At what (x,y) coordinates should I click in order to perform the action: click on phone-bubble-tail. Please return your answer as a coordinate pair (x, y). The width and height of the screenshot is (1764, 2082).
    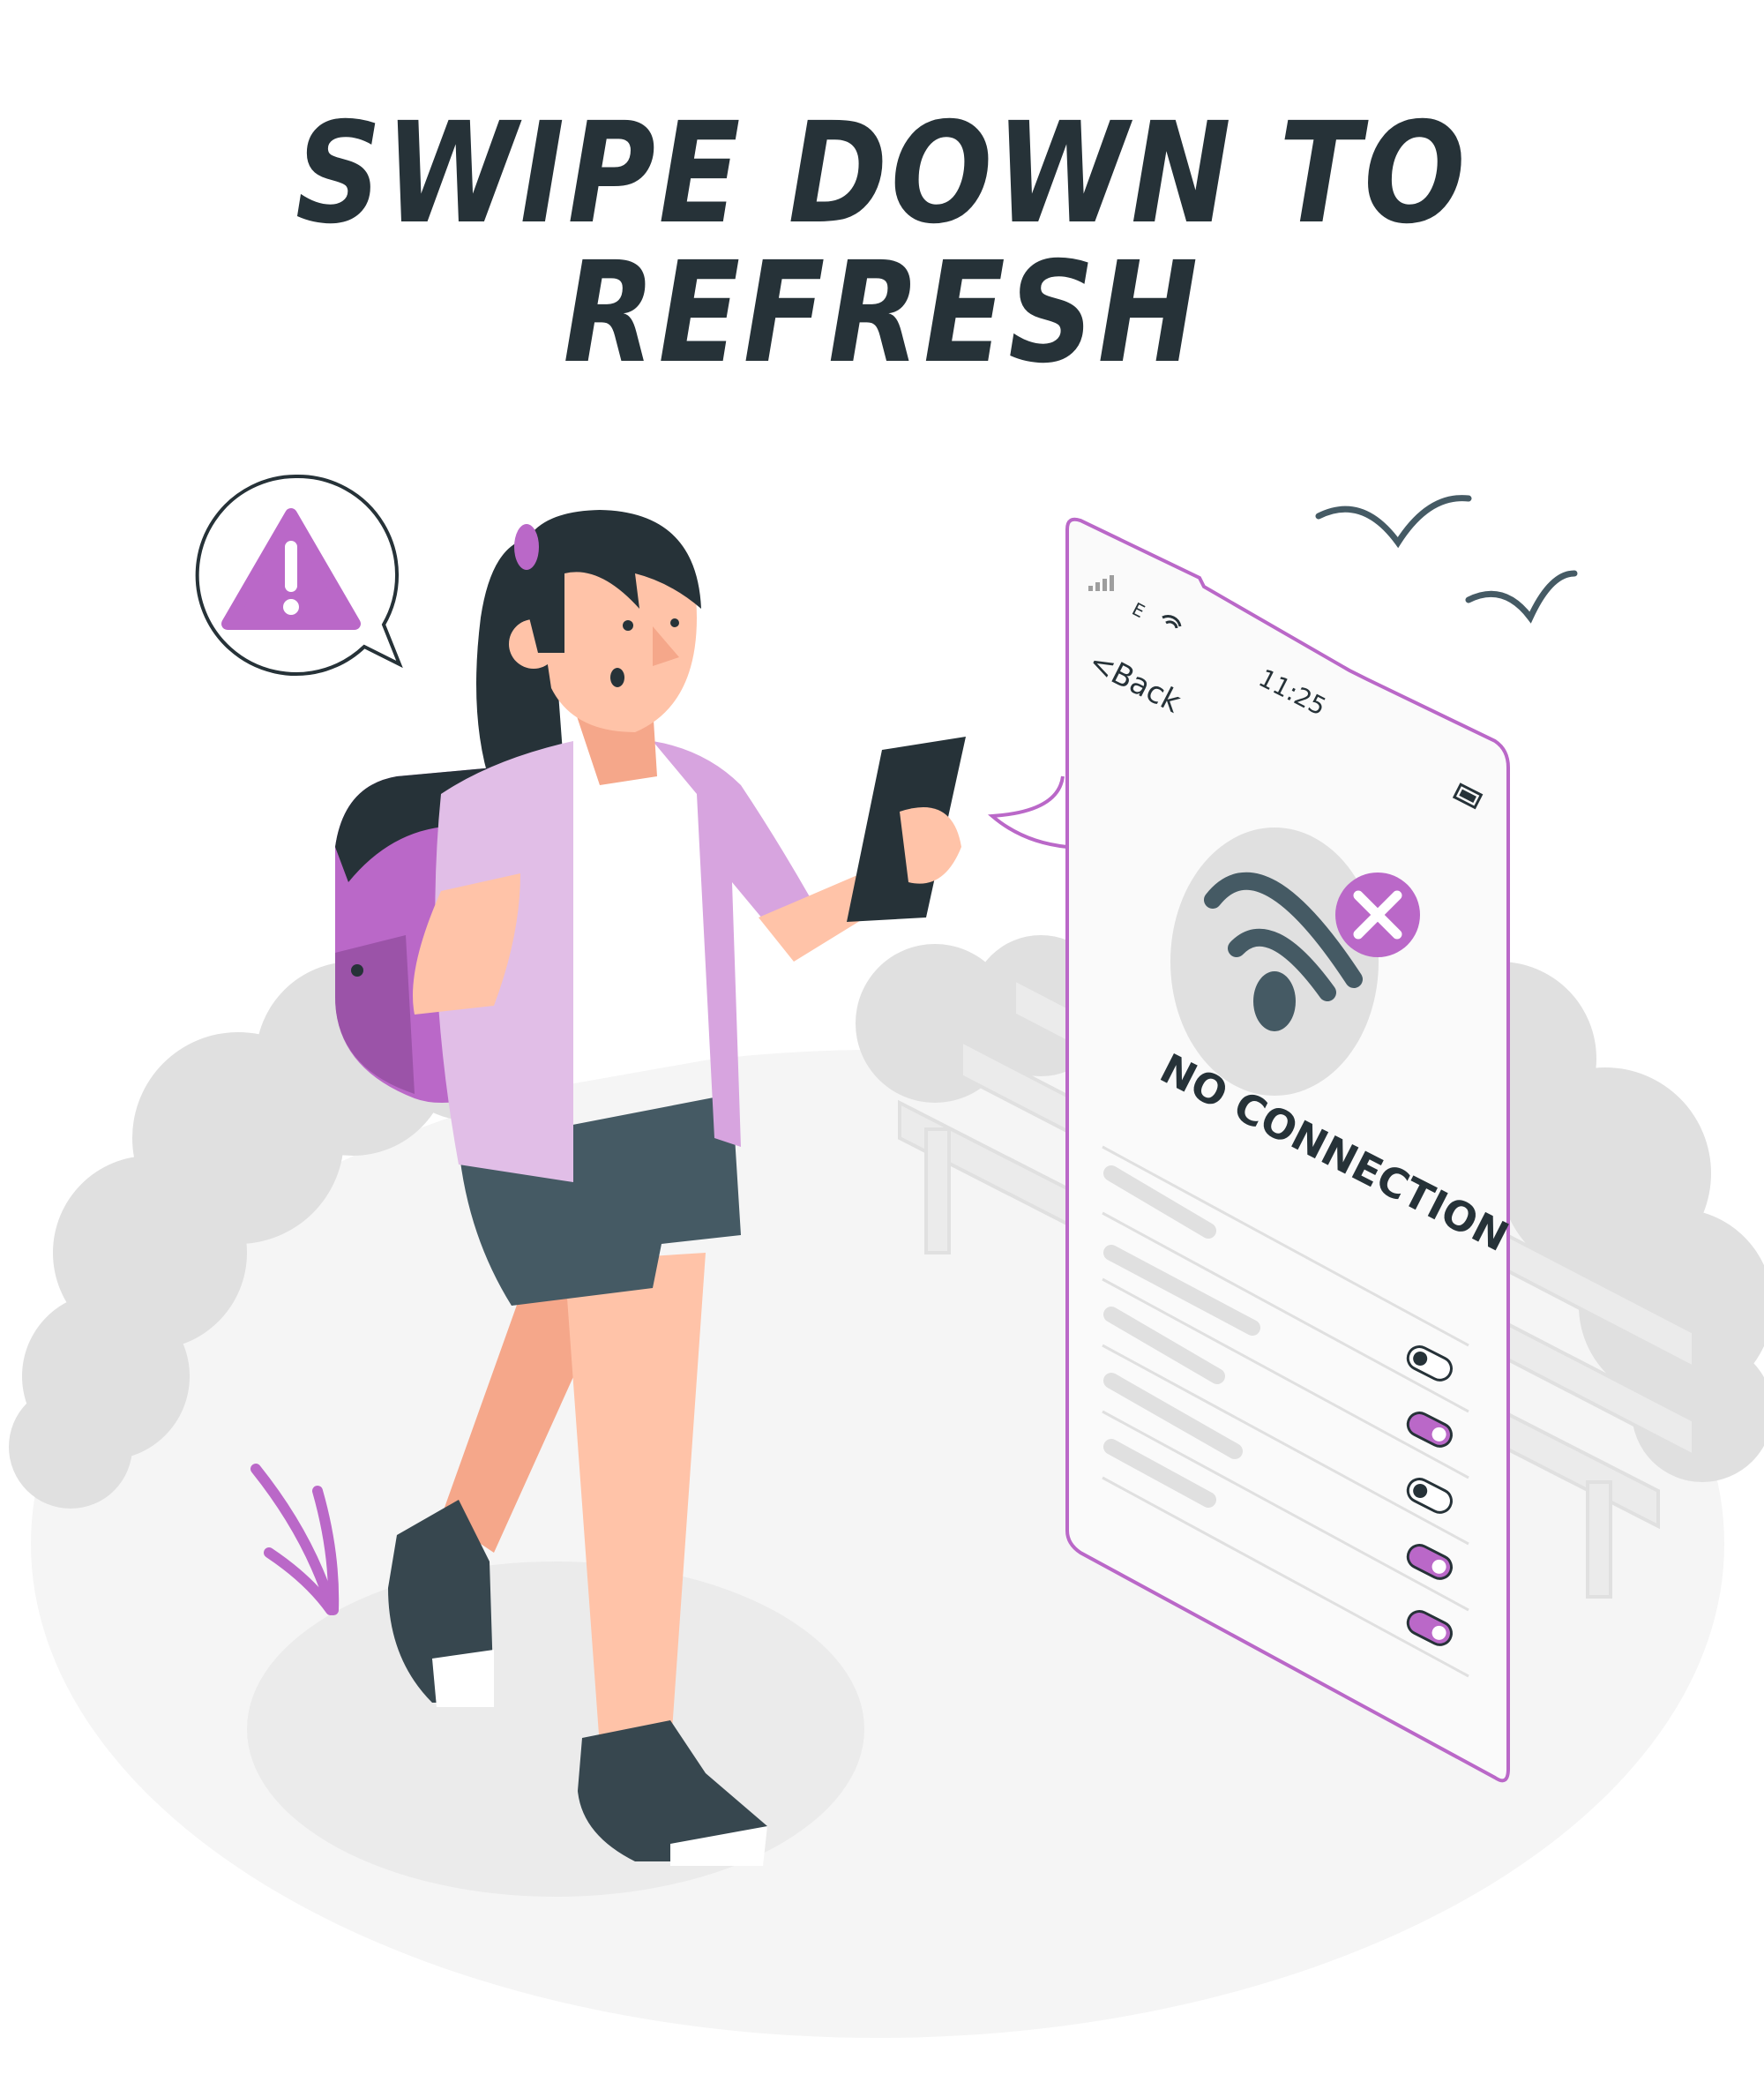
    Looking at the image, I should click on (1027, 812).